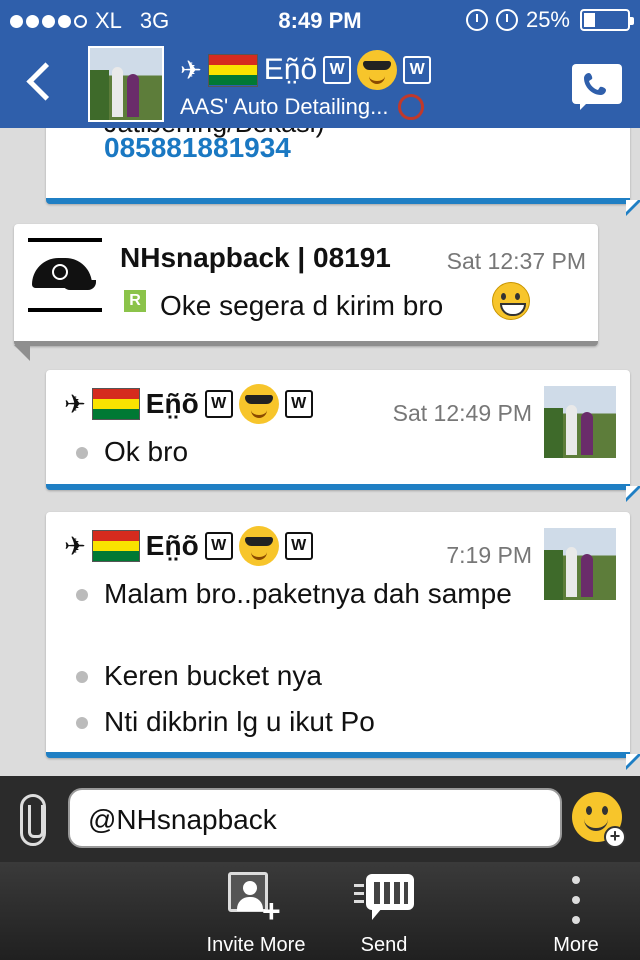  I want to click on contact-avatar, so click(126, 84).